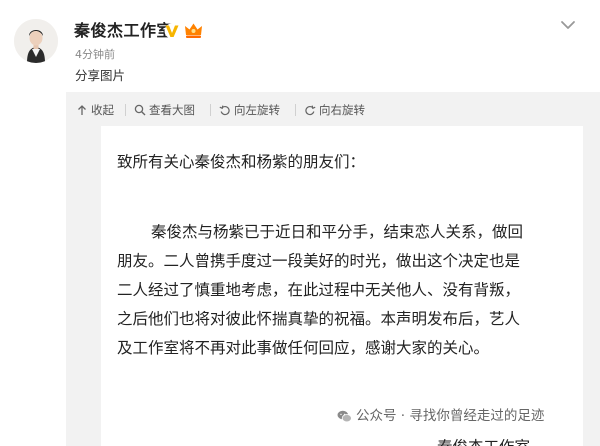 The width and height of the screenshot is (600, 446). What do you see at coordinates (319, 261) in the screenshot?
I see `letter-line: 朋友。二人曾携手度过一段美好的时光，做出这个决定也是` at bounding box center [319, 261].